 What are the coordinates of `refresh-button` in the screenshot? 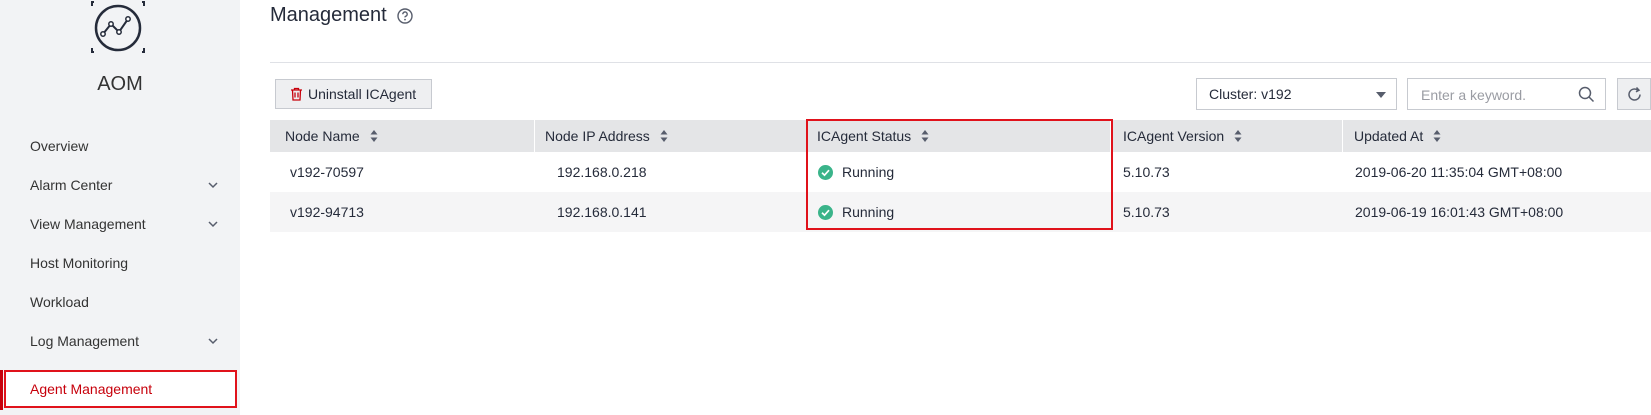 It's located at (1634, 94).